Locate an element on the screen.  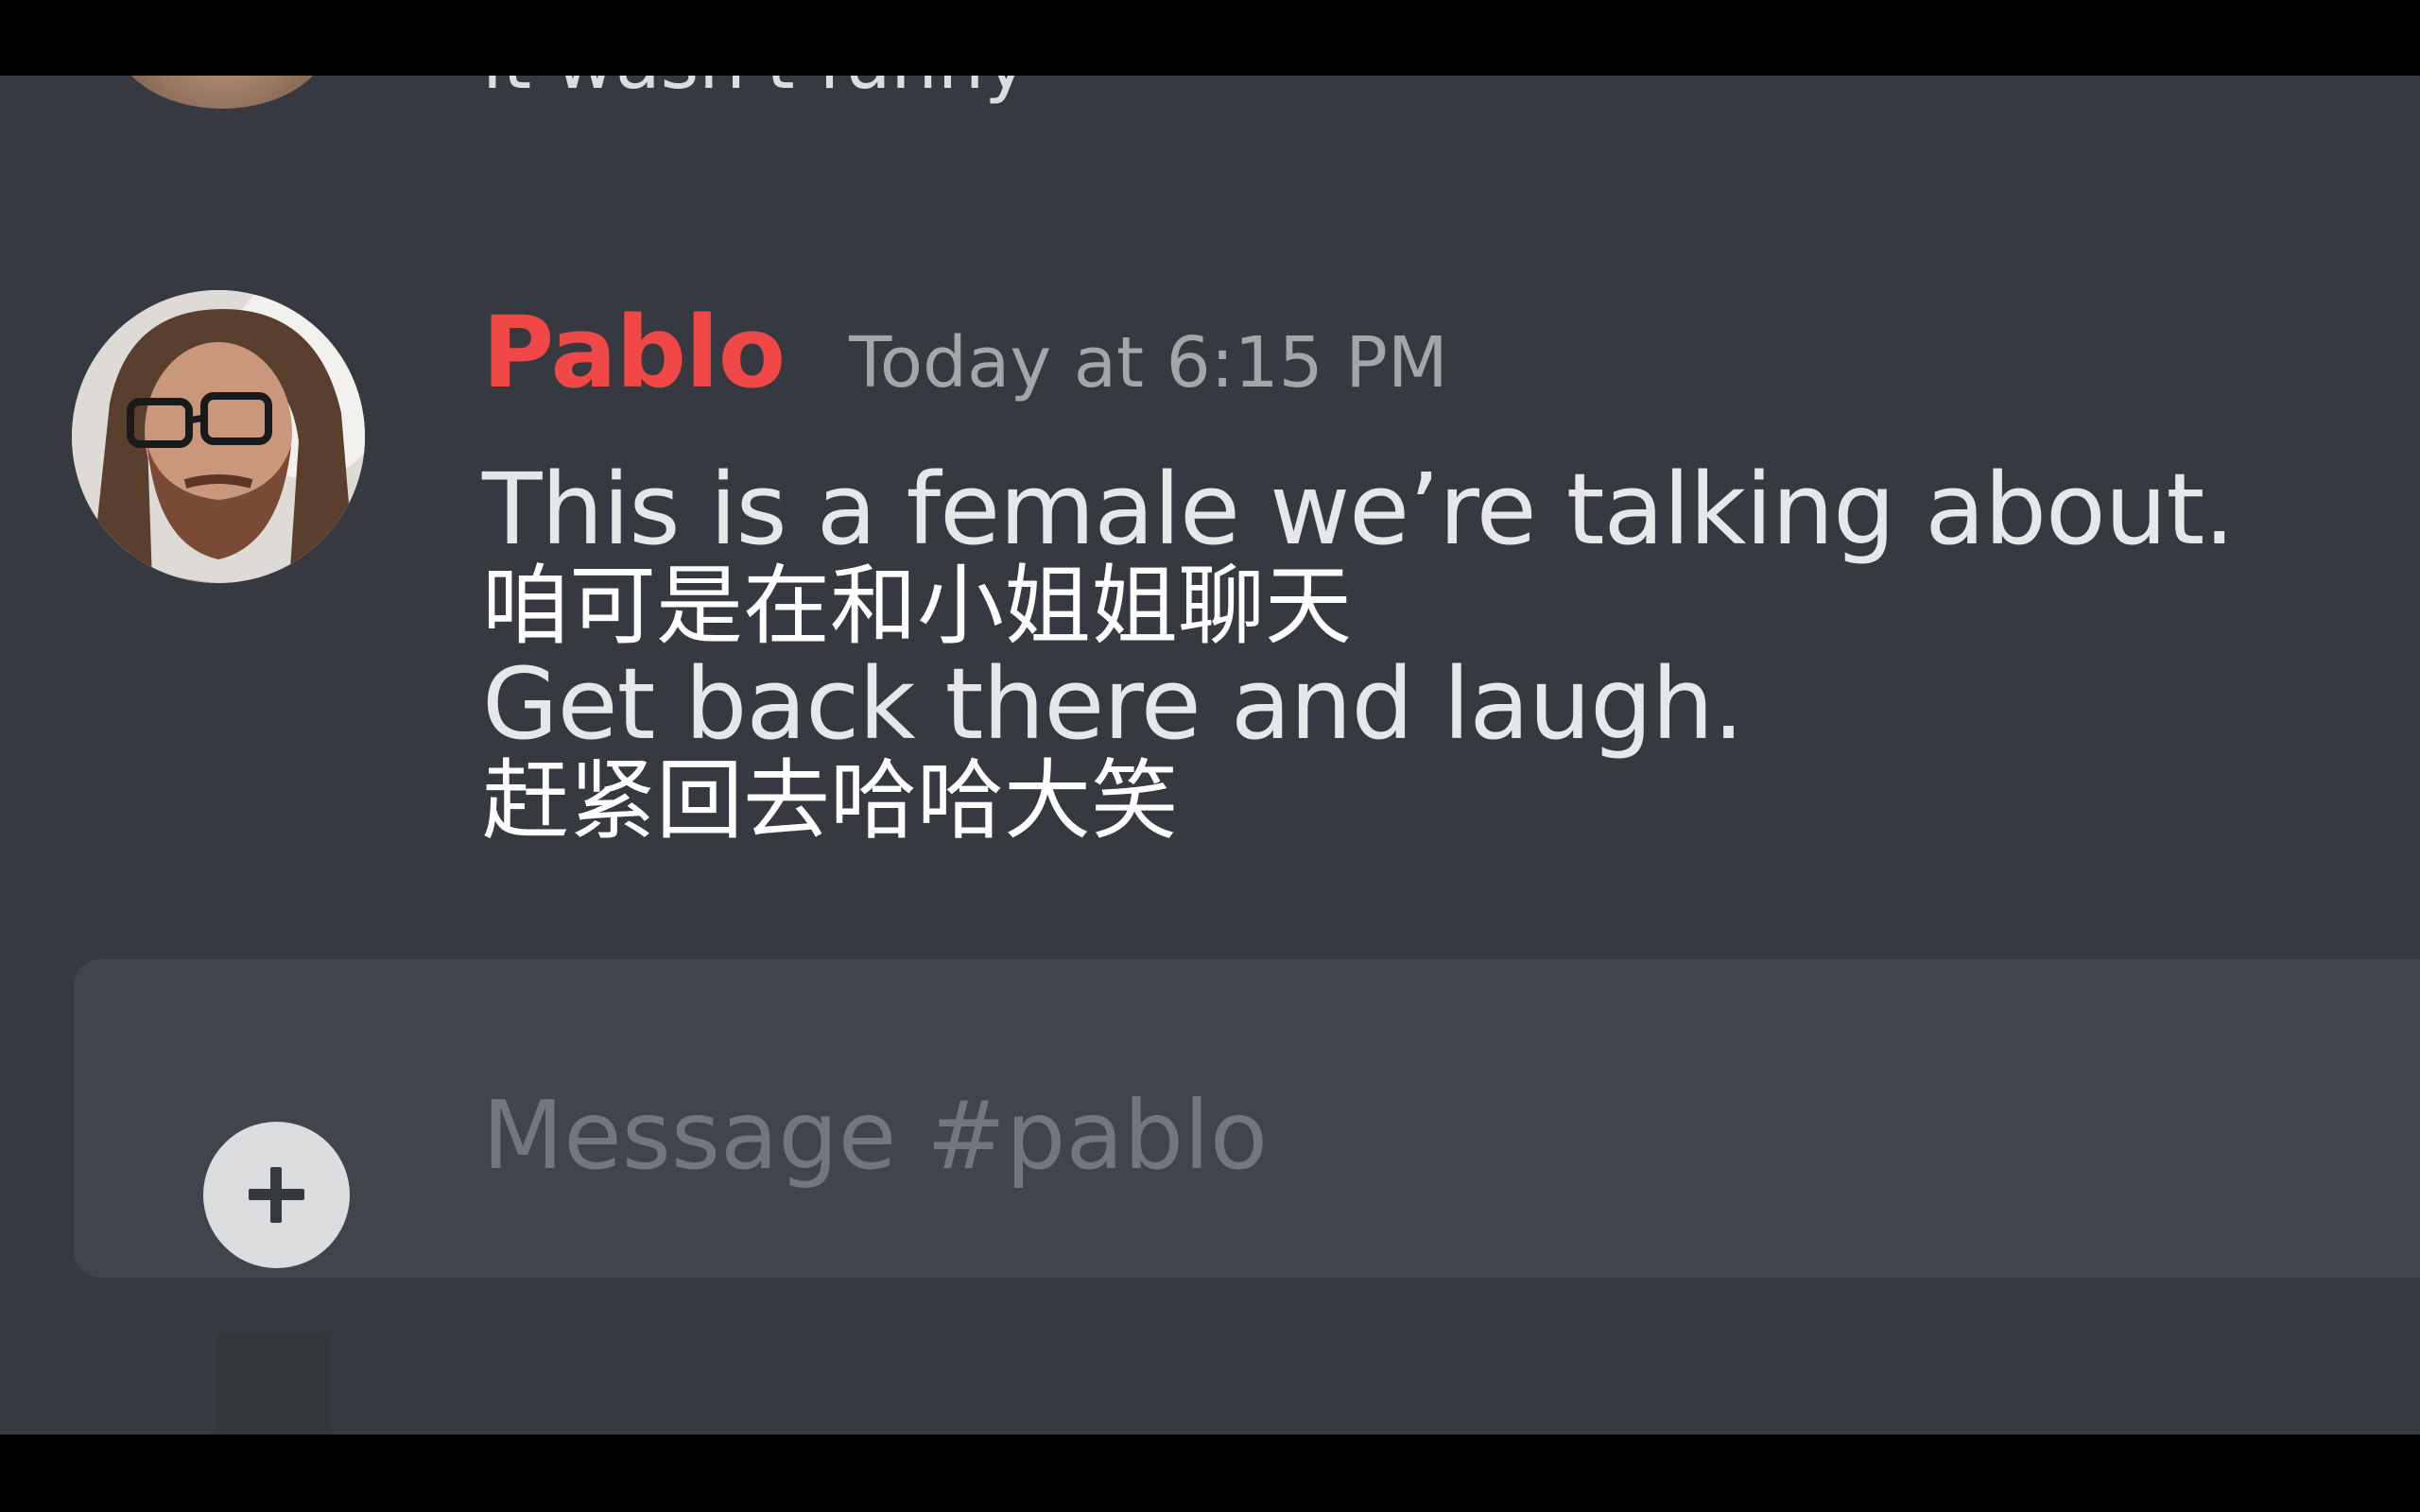
subtitle-line-1: 咱可是在和小姐姐聊天 is located at coordinates (917, 606).